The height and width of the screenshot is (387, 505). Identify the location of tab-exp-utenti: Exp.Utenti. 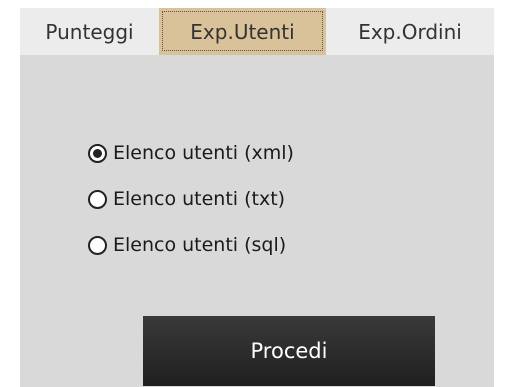
(242, 31).